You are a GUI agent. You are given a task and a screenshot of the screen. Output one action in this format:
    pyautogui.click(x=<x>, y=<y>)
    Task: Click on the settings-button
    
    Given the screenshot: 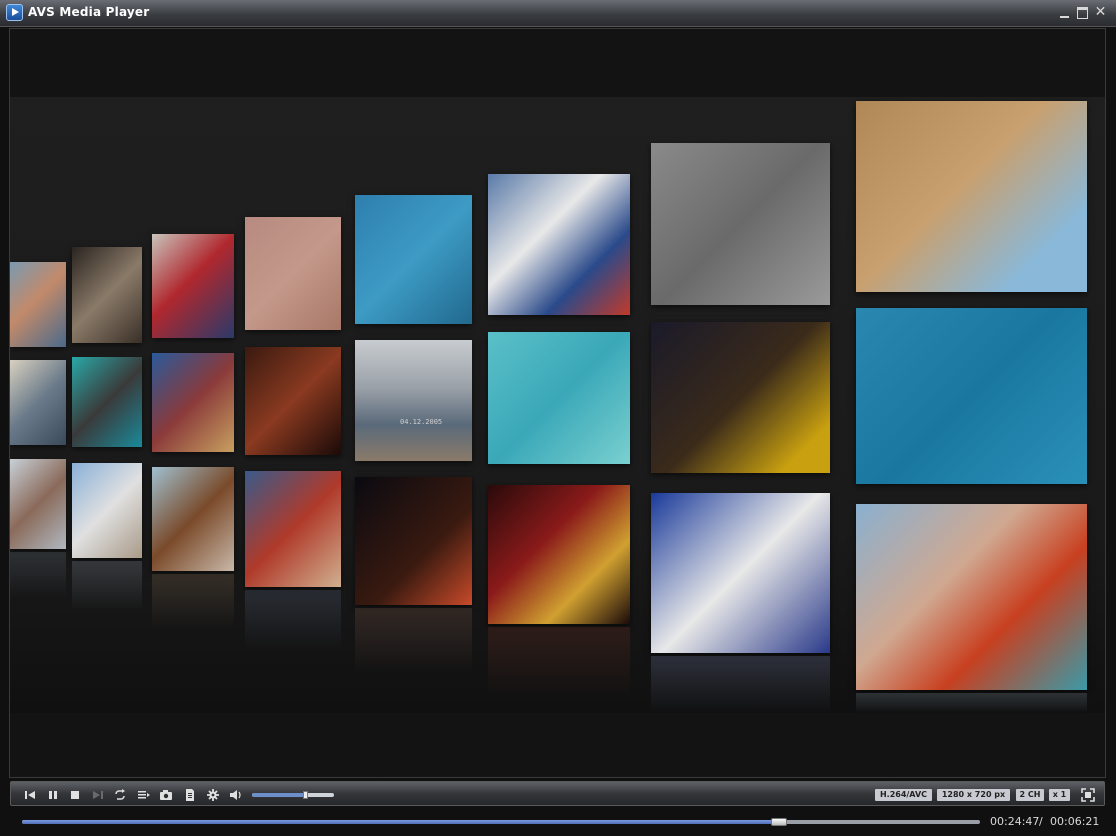 What is the action you would take?
    pyautogui.click(x=213, y=795)
    